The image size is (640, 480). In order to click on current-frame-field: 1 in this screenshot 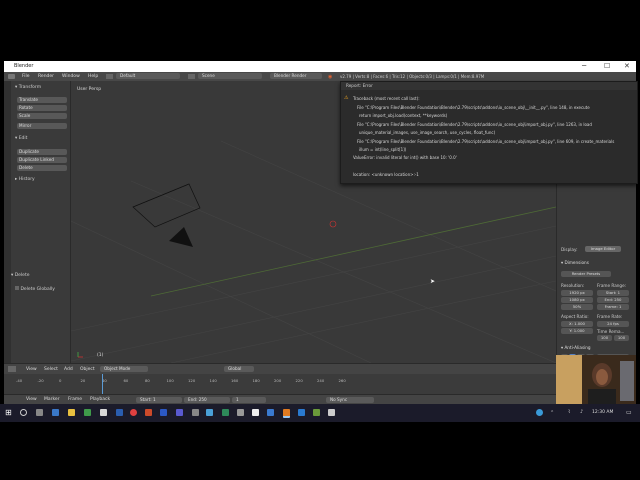, I will do `click(249, 400)`.